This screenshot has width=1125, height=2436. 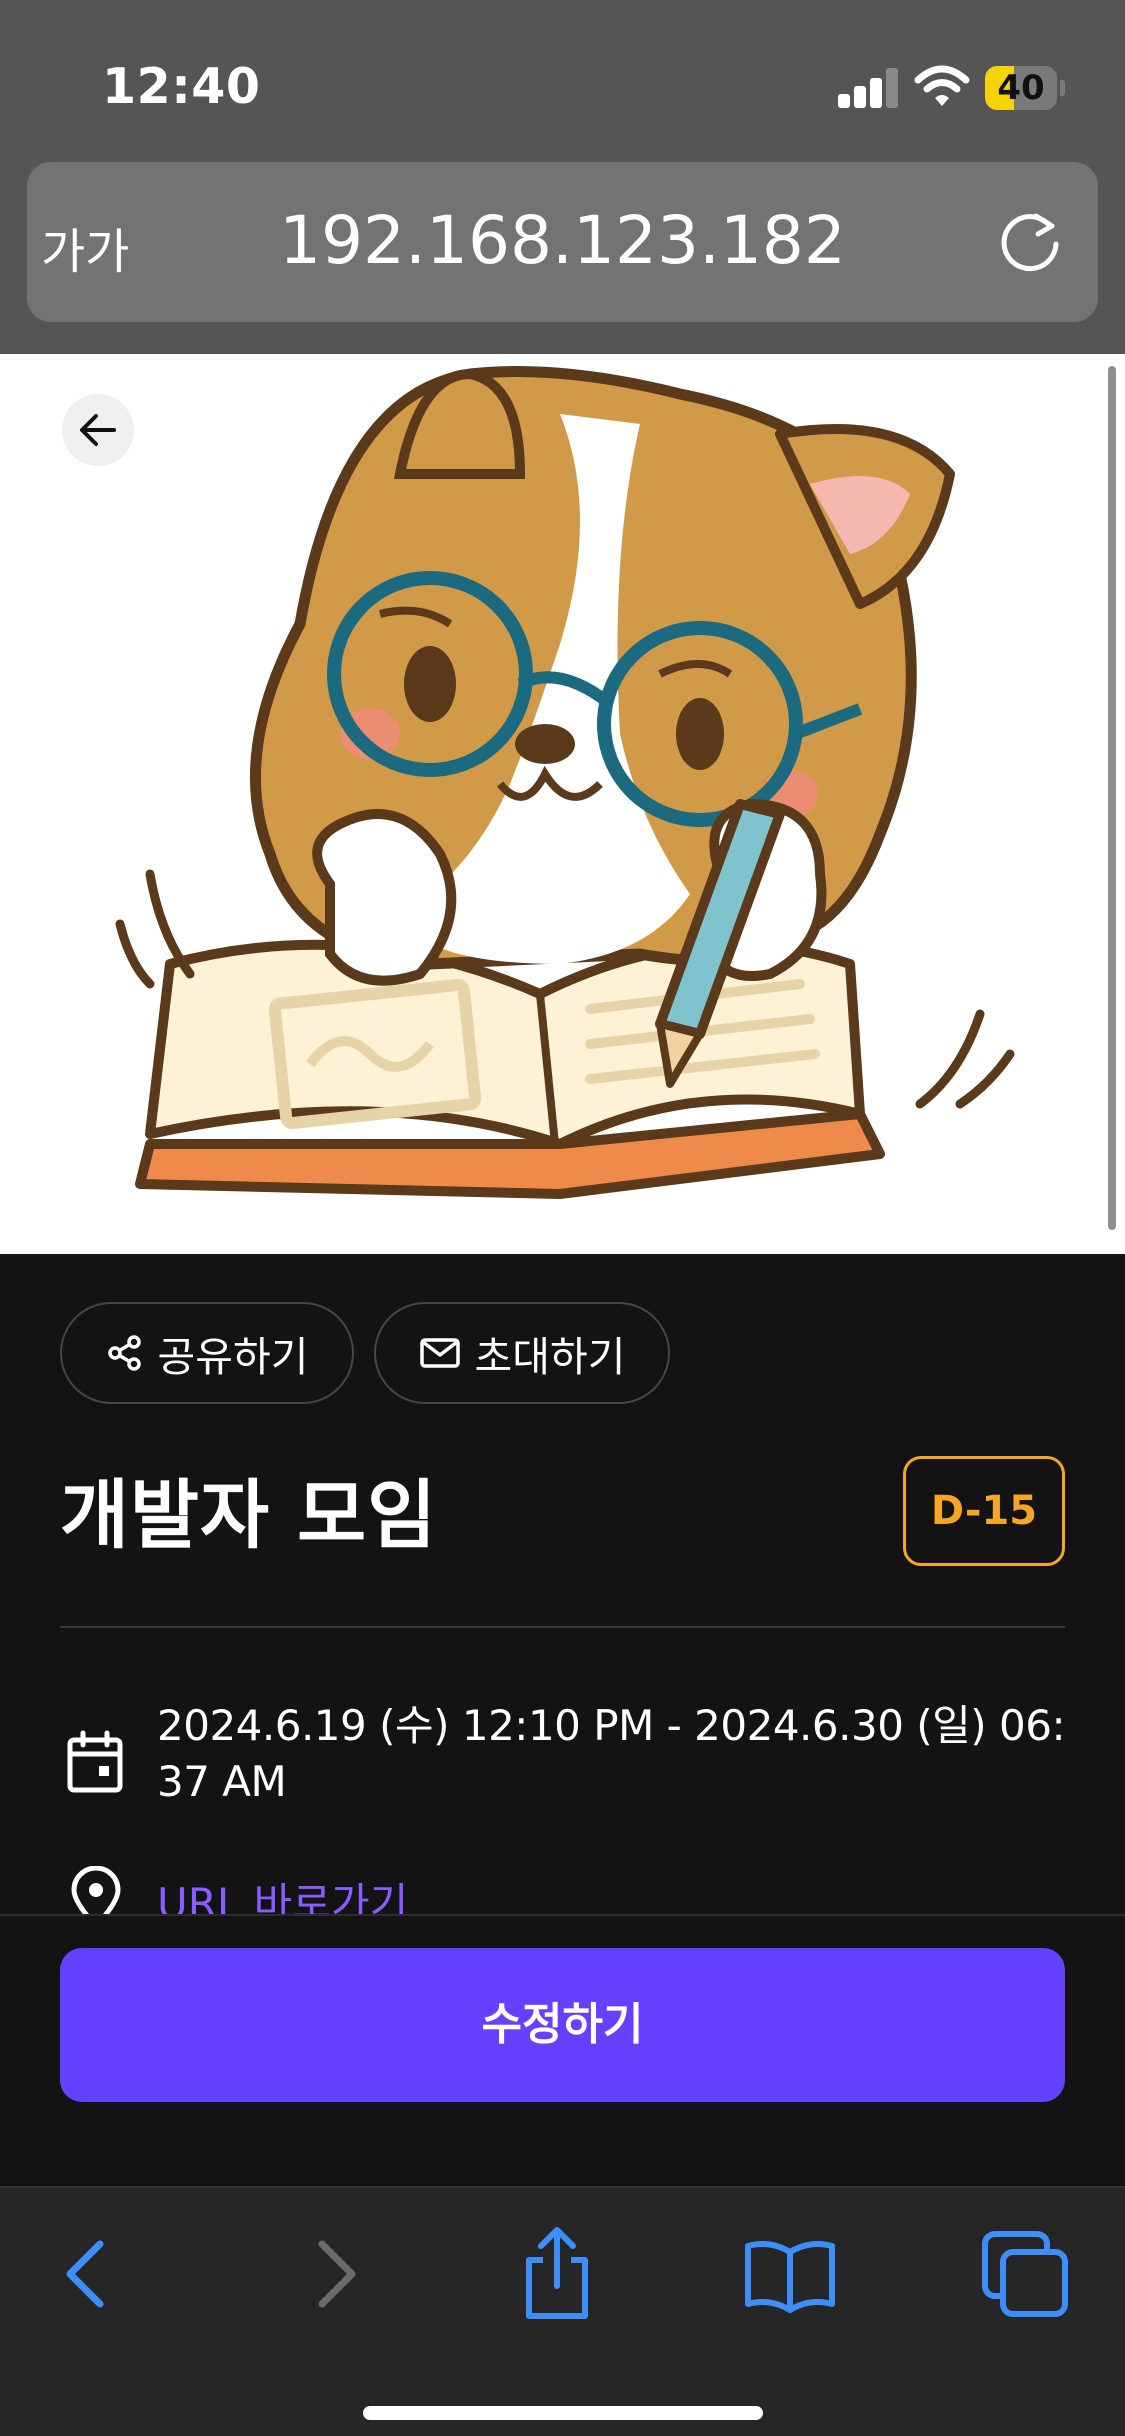 I want to click on battery-level: 40, so click(x=1021, y=88).